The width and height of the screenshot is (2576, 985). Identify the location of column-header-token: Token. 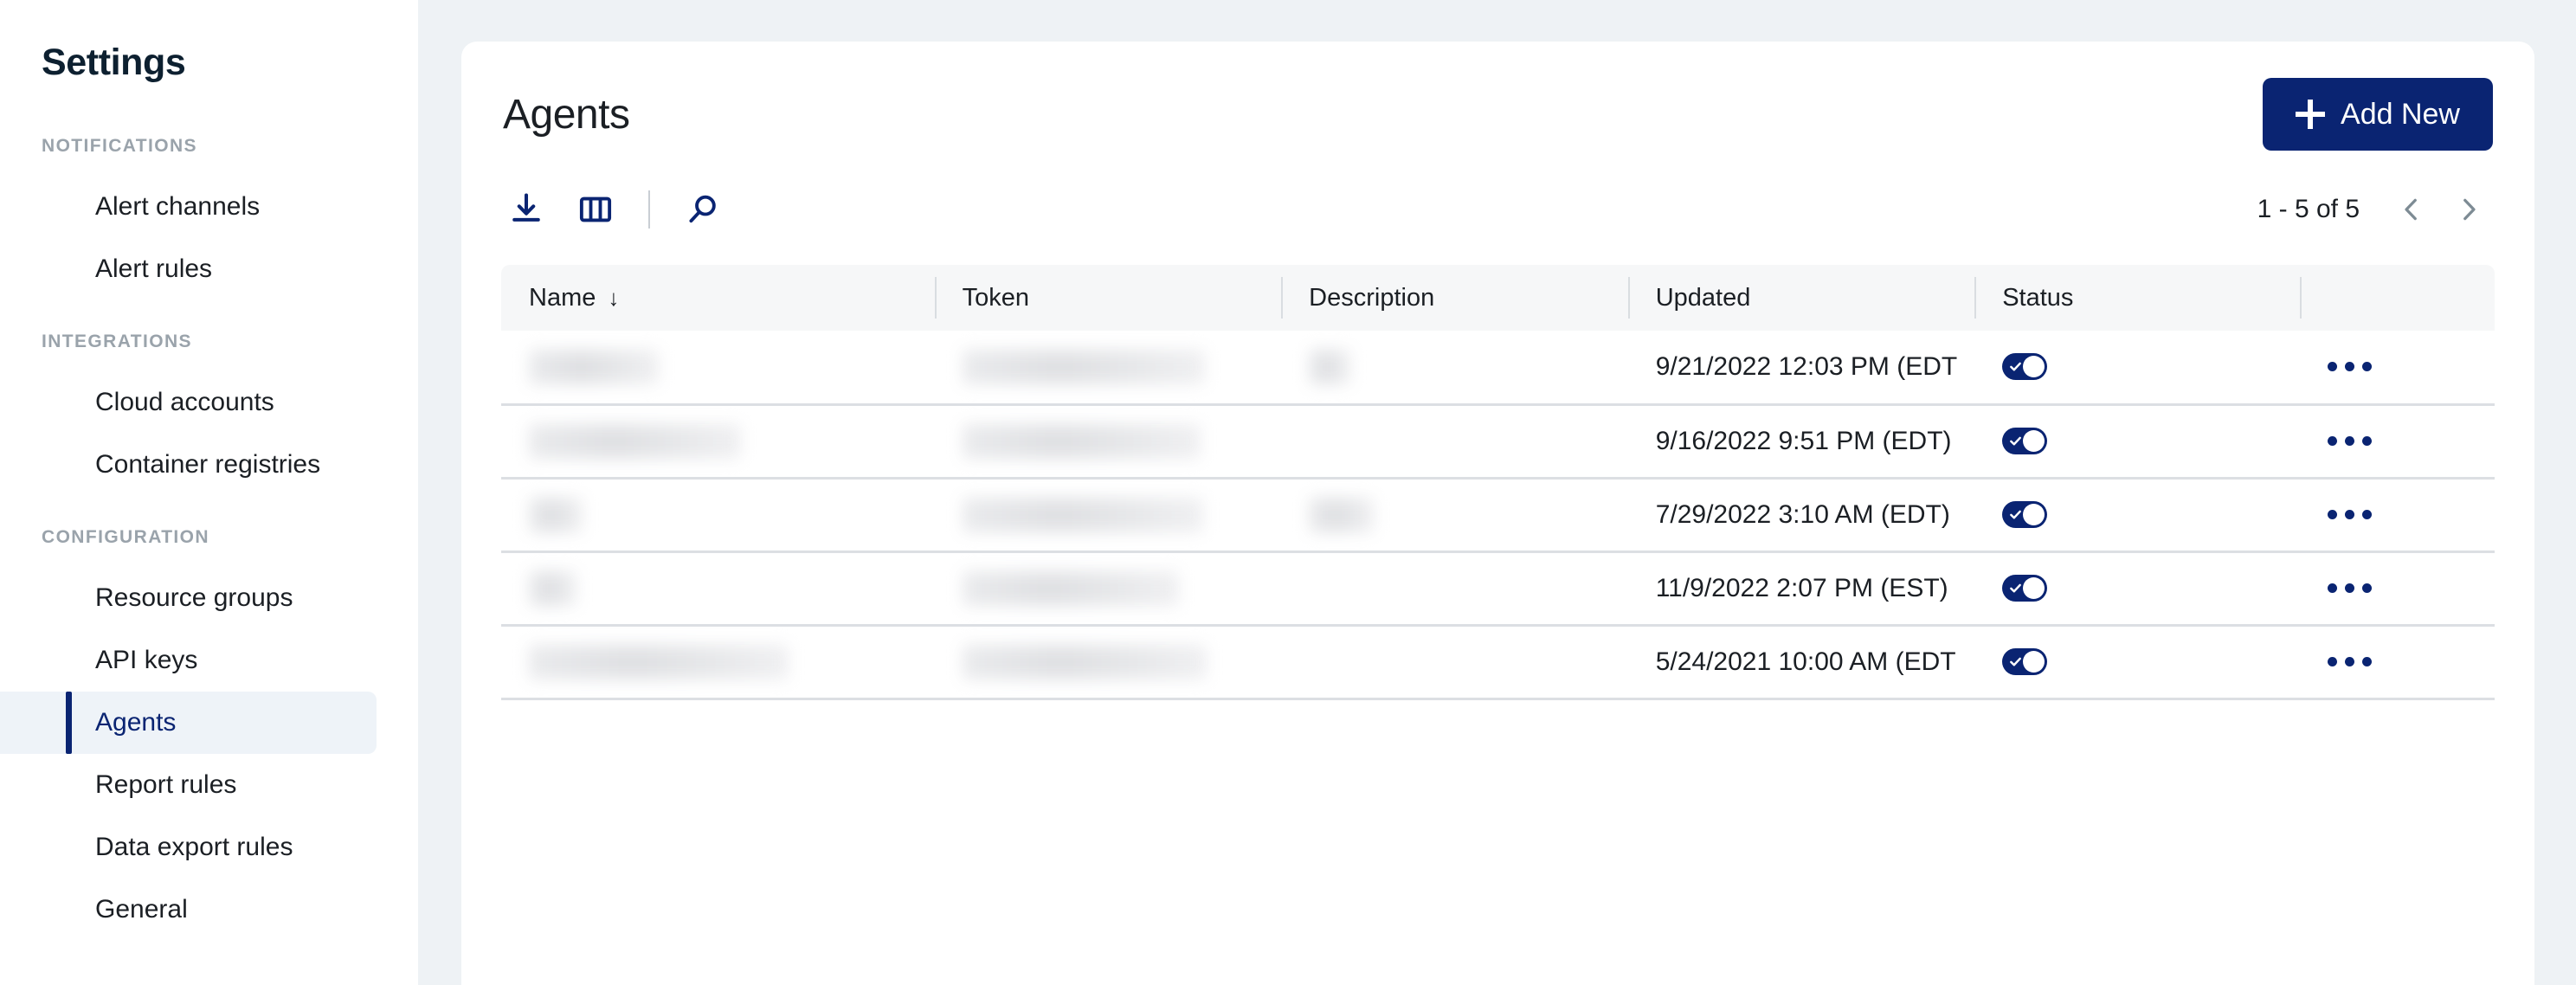
(1108, 298).